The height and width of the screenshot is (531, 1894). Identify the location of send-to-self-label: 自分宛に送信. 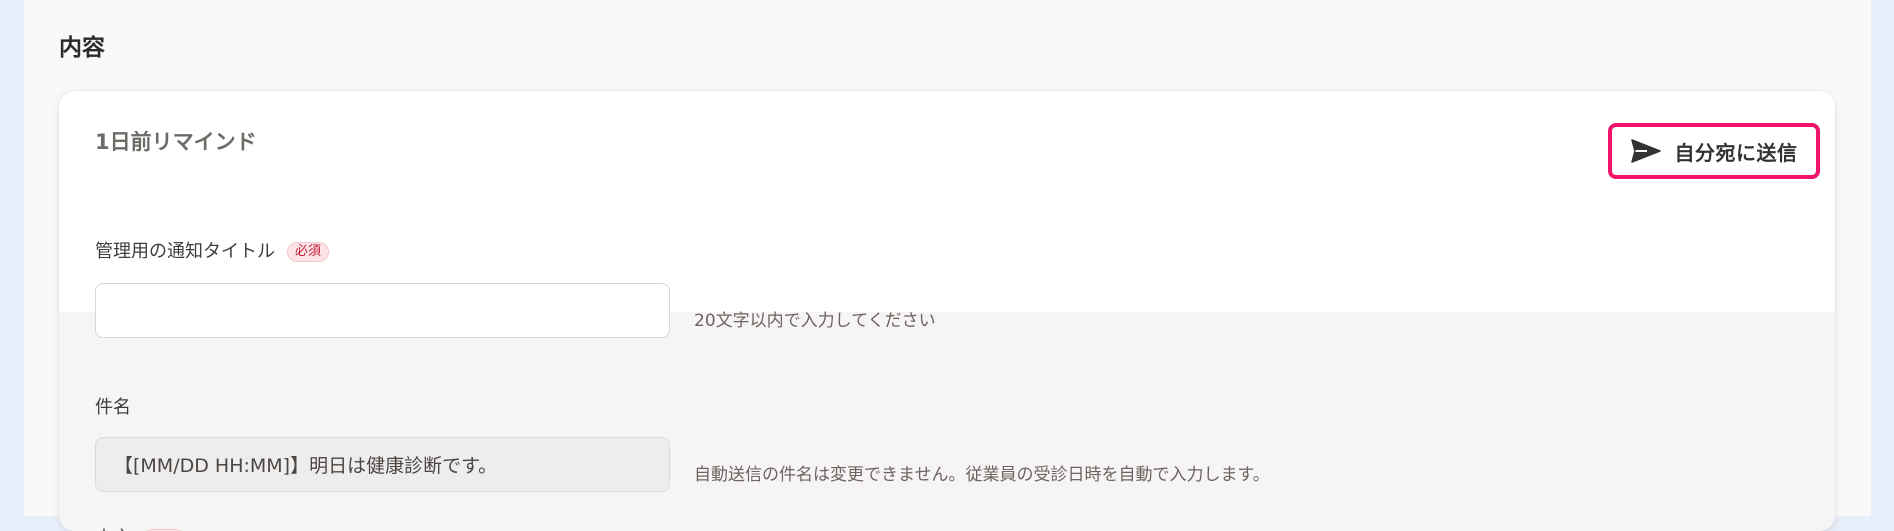
(1736, 152).